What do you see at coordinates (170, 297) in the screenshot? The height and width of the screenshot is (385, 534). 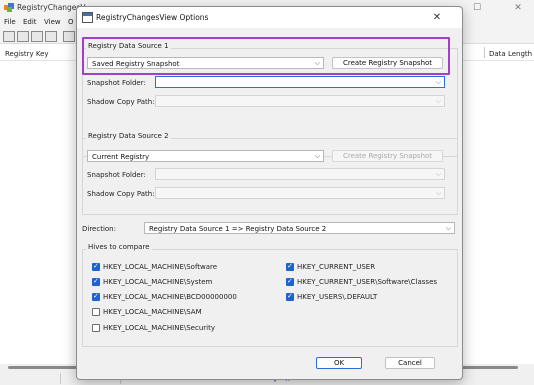 I see `hive-label: HKEY_LOCAL_MACHINE\BCD00000000` at bounding box center [170, 297].